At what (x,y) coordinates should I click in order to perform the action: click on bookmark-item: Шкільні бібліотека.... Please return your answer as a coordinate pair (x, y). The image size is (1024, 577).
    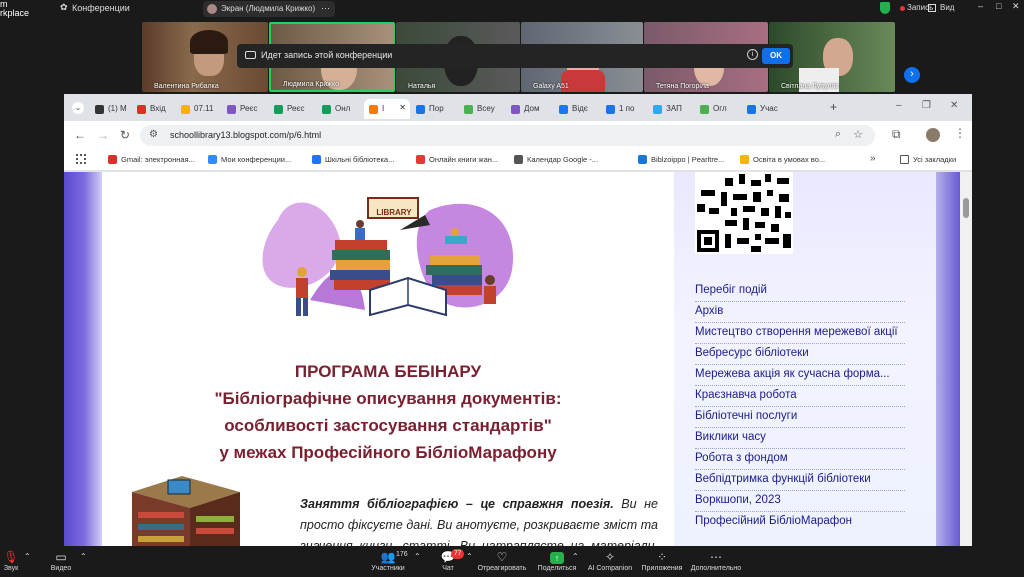
    Looking at the image, I should click on (353, 159).